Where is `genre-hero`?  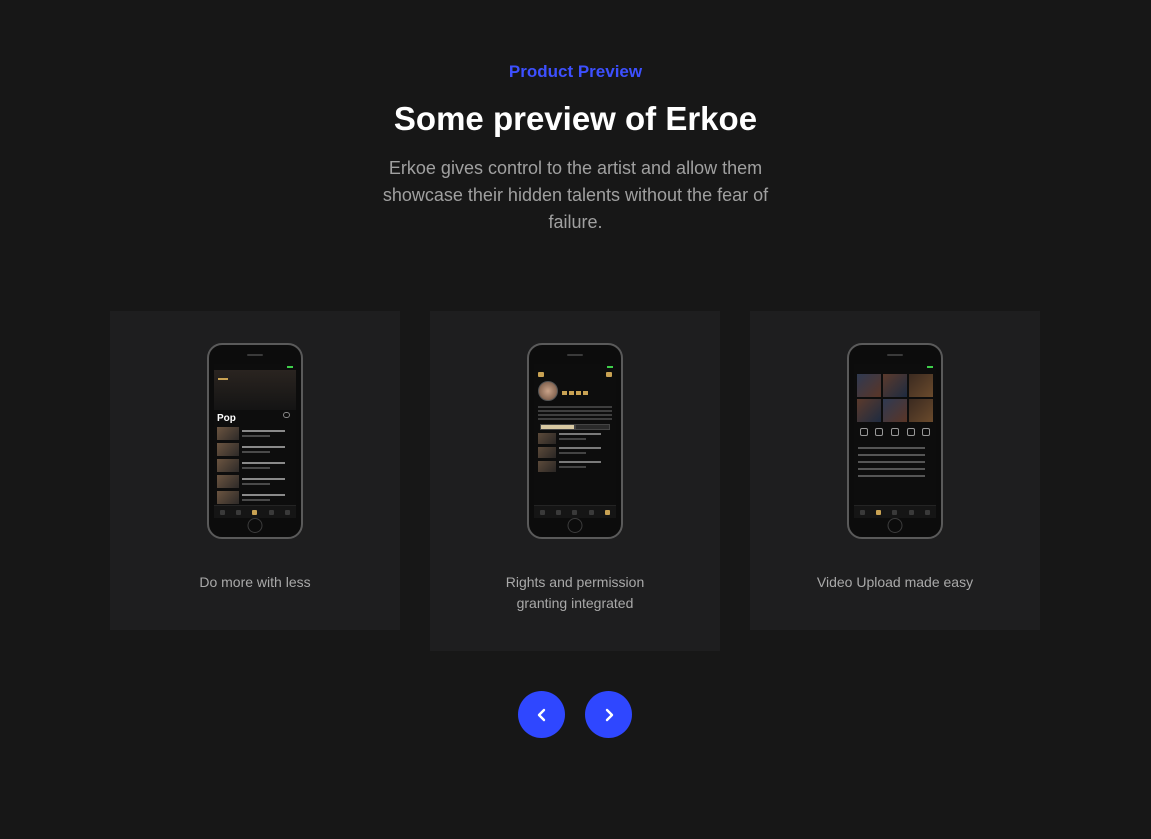 genre-hero is located at coordinates (255, 390).